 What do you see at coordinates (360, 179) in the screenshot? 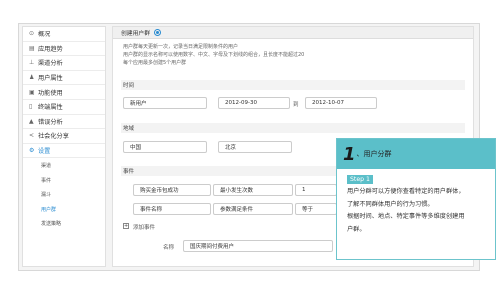
I see `step-badge: Step 1` at bounding box center [360, 179].